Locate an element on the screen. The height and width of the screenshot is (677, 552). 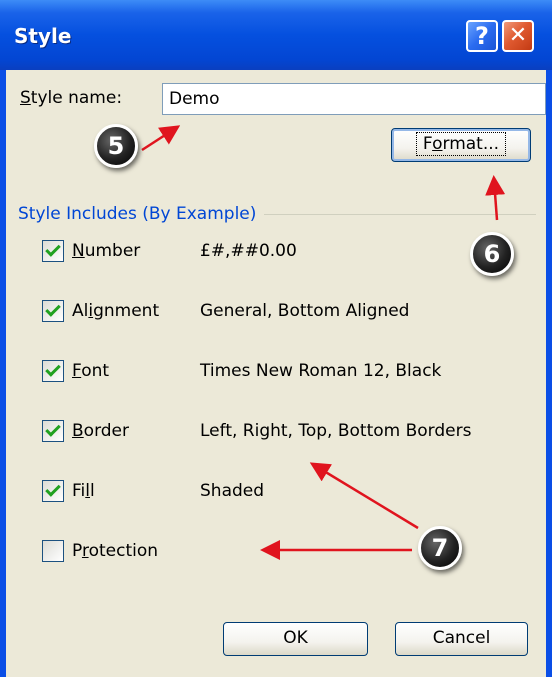
border-label: Border is located at coordinates (101, 431).